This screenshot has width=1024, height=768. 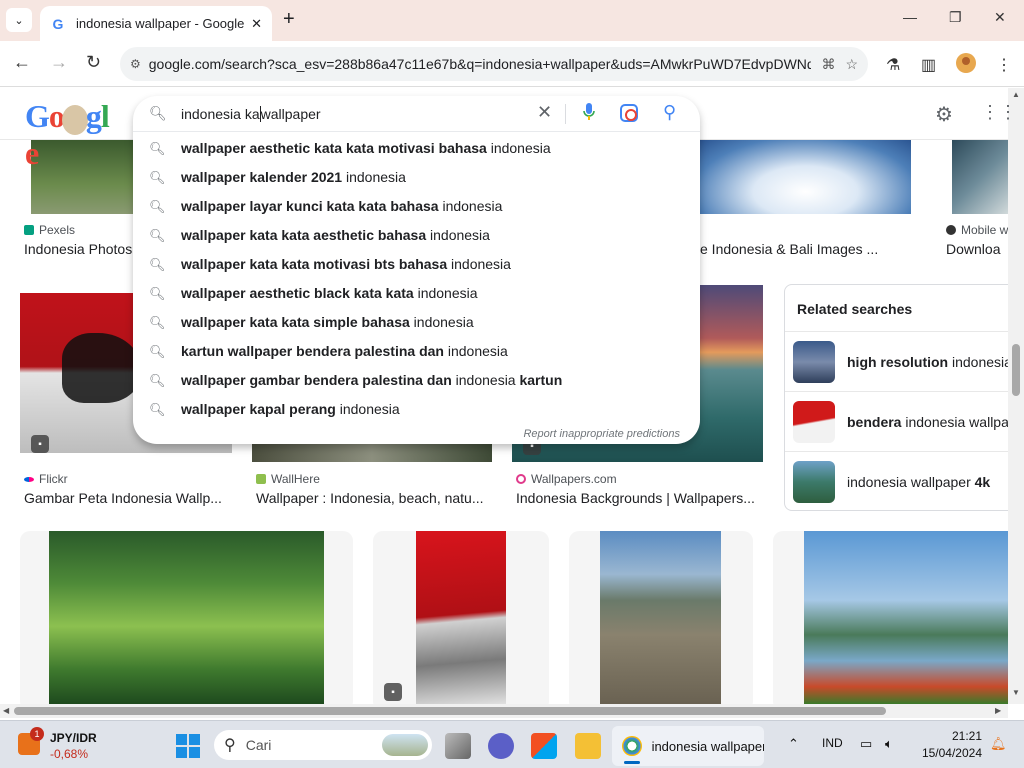 I want to click on search-icon: ⚲, so click(x=230, y=745).